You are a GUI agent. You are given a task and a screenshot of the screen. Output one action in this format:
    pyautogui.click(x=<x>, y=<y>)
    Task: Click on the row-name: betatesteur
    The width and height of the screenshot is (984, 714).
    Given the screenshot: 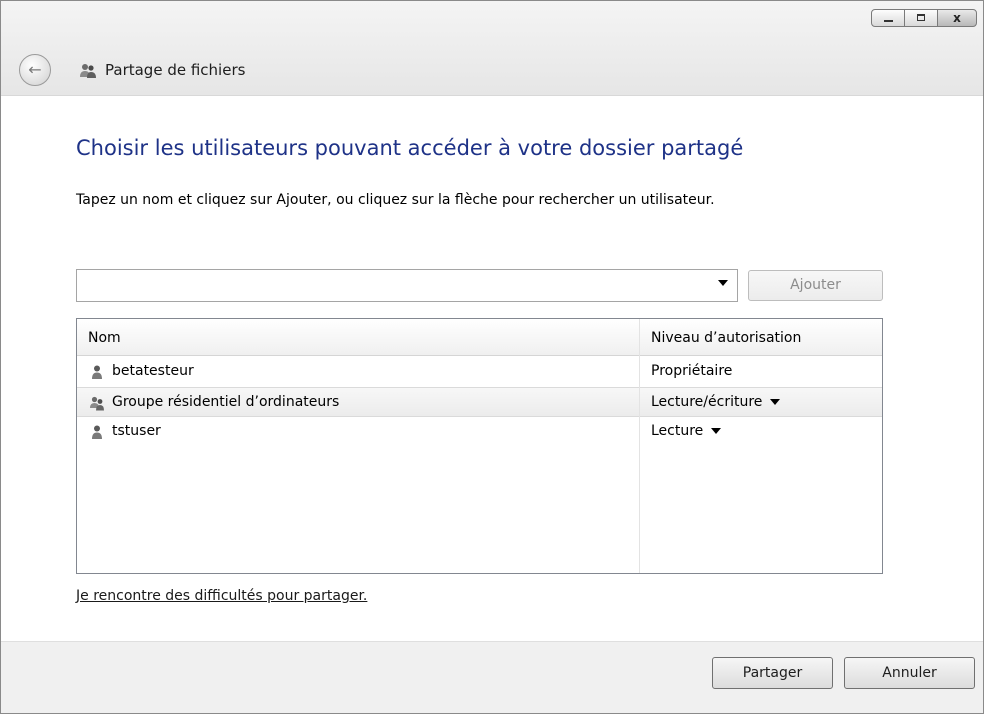 What is the action you would take?
    pyautogui.click(x=153, y=371)
    